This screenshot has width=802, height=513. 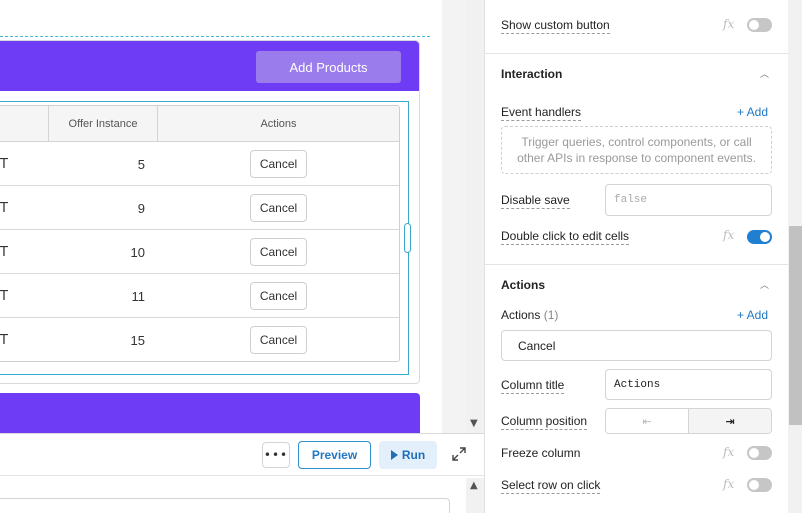 I want to click on query-panel-divider, so click(x=242, y=475).